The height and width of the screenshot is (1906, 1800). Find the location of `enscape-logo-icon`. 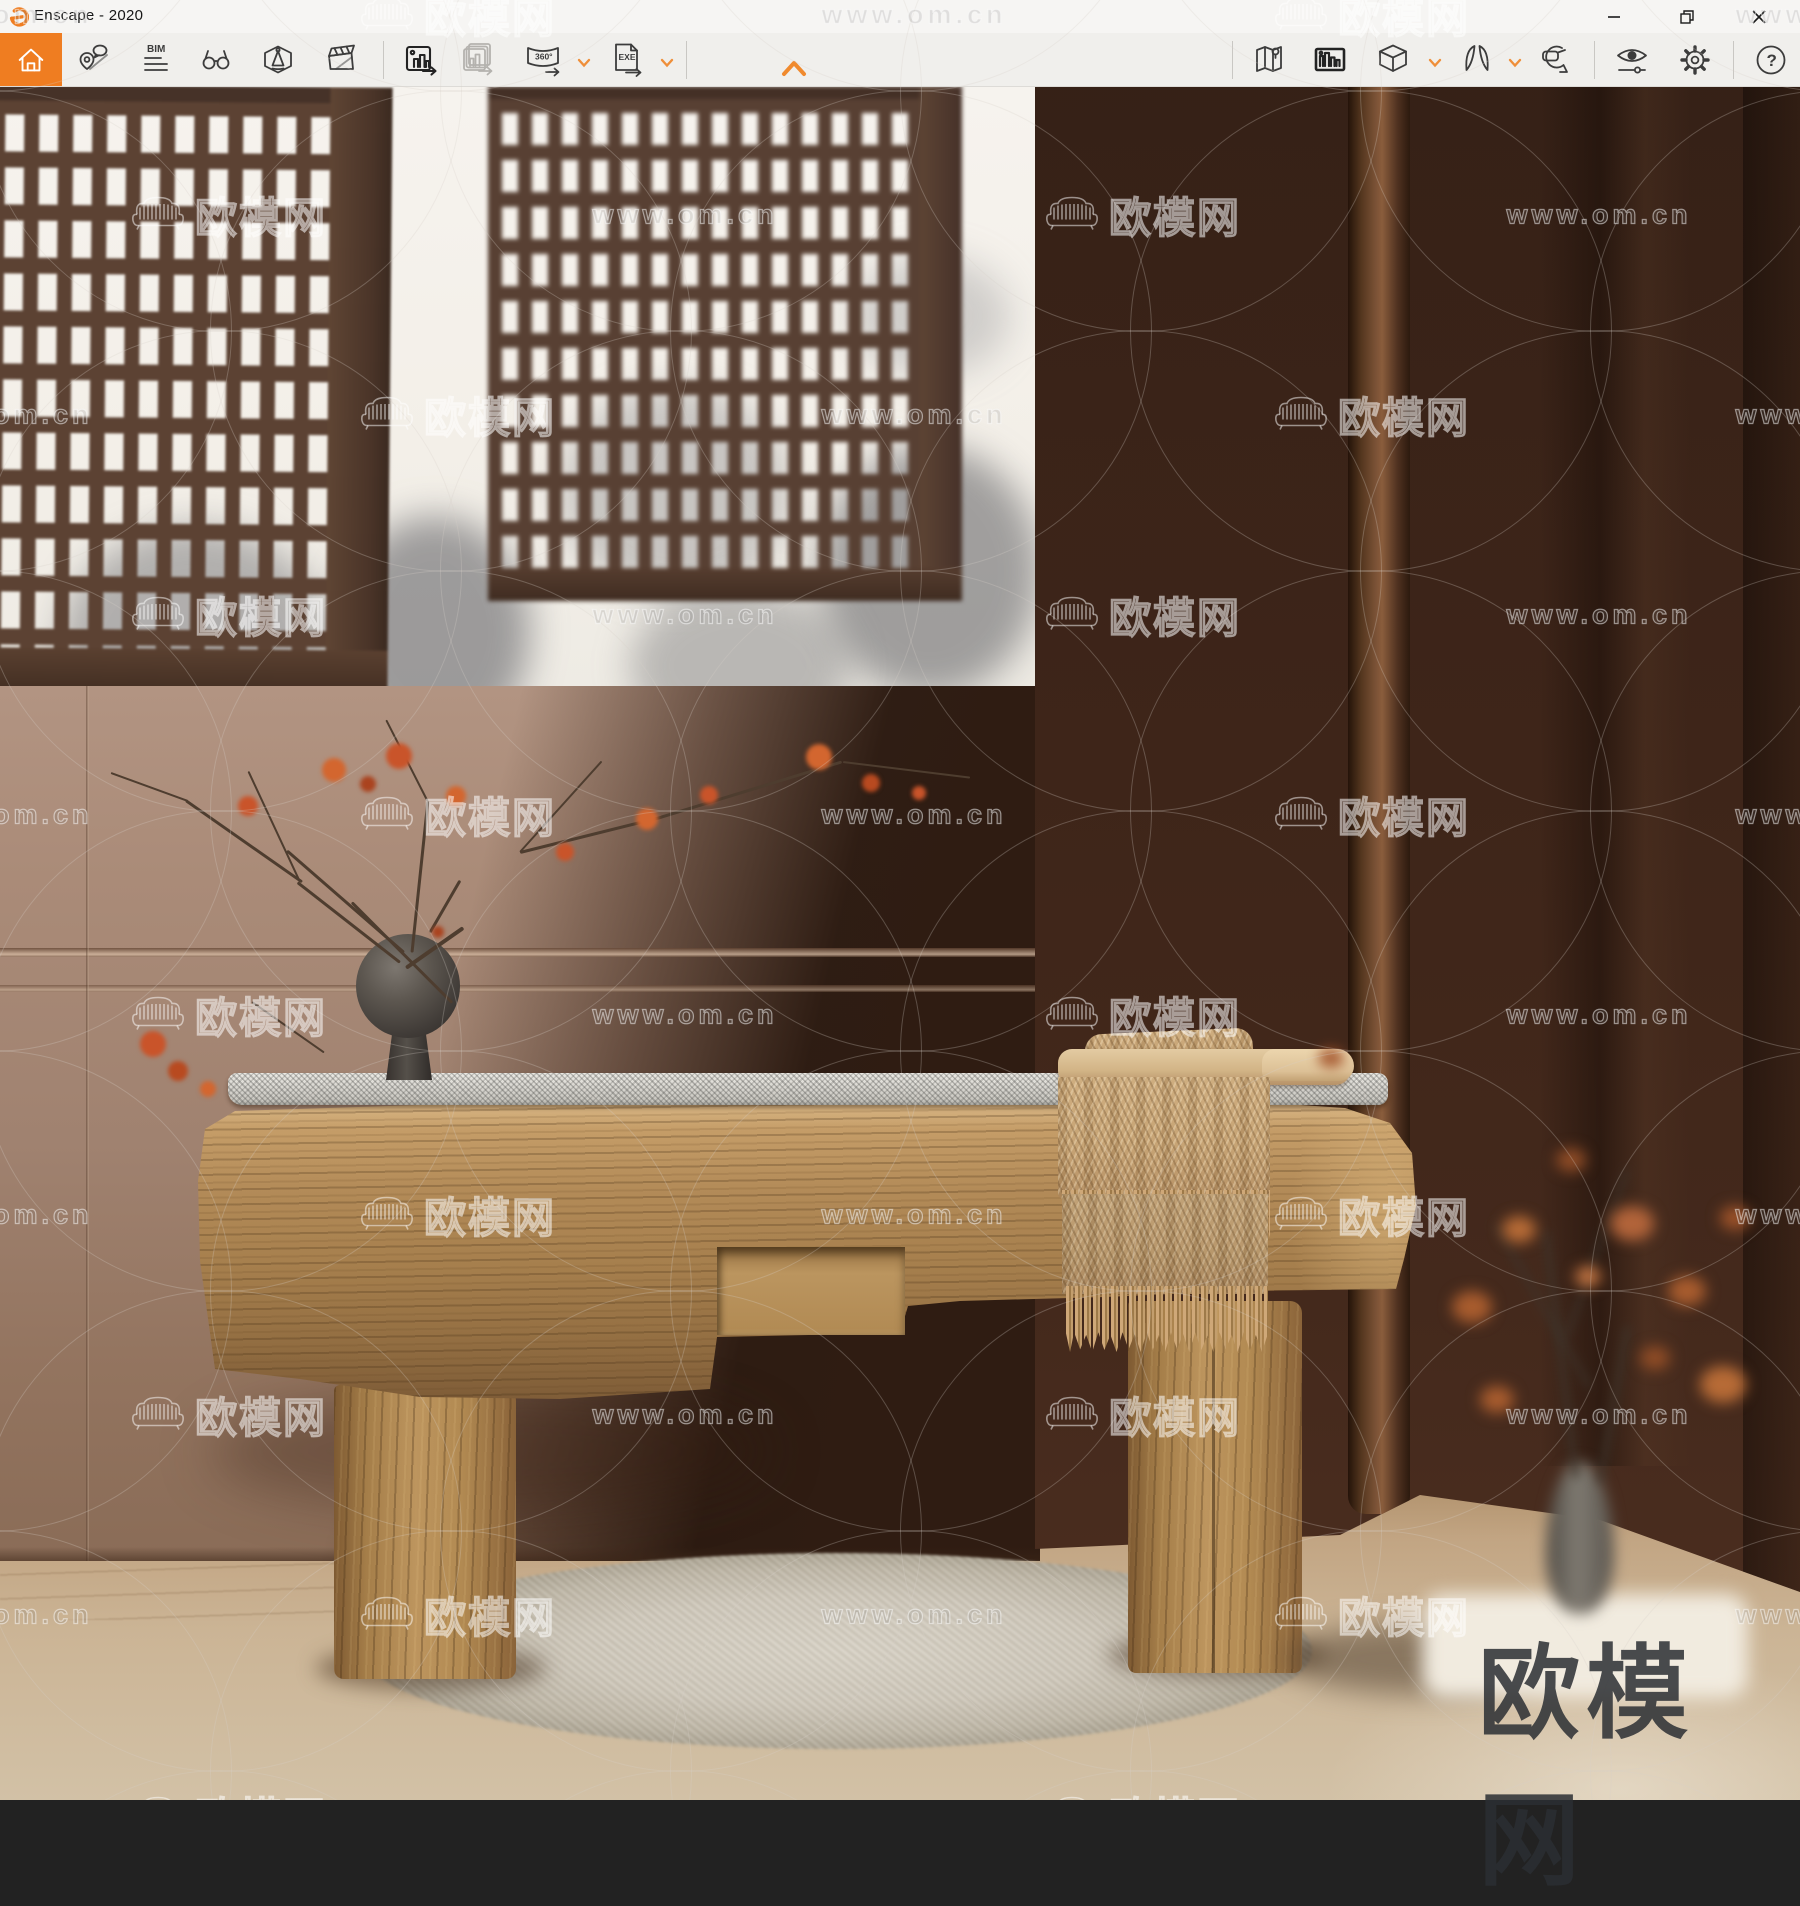

enscape-logo-icon is located at coordinates (18, 16).